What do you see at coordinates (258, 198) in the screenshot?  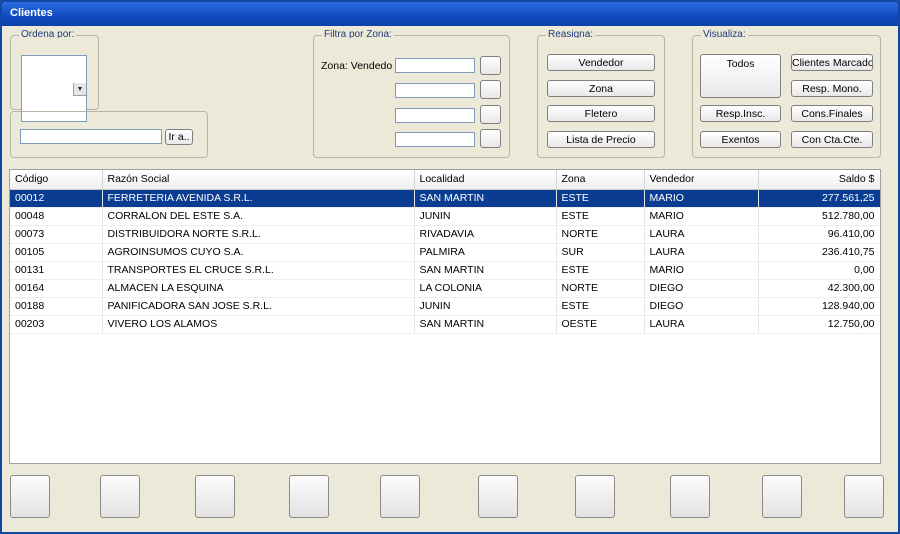 I see `cell-razon-social: FERRETERIA AVENIDA S.R.L.` at bounding box center [258, 198].